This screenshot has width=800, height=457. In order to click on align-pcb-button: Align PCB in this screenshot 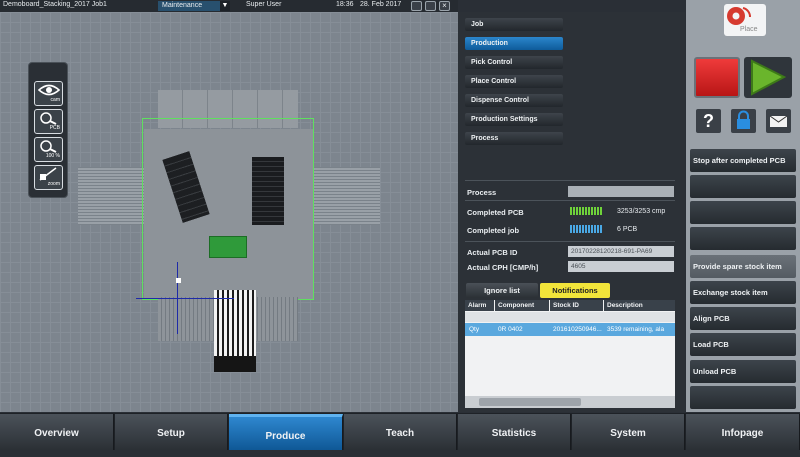, I will do `click(743, 318)`.